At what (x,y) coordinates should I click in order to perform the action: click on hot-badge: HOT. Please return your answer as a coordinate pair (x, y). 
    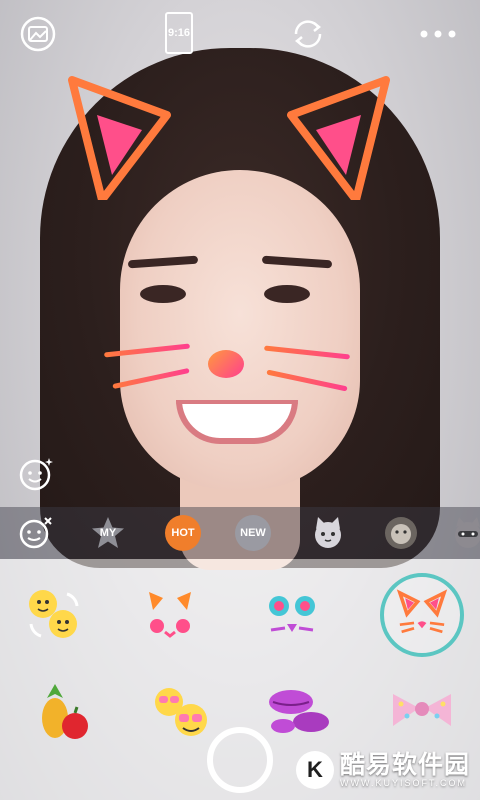
    Looking at the image, I should click on (183, 533).